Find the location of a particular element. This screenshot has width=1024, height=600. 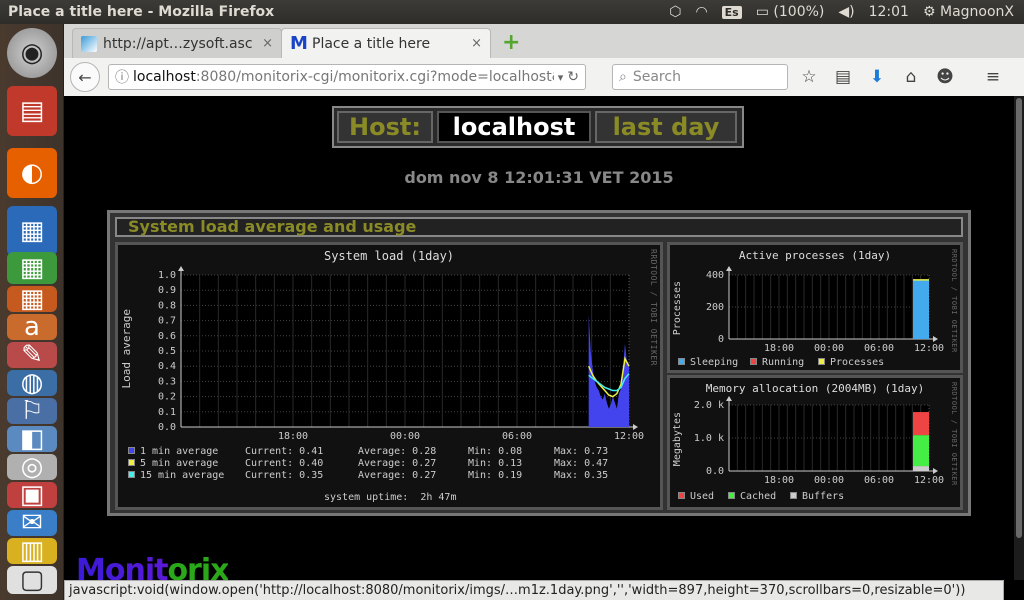

clock: 12:01 is located at coordinates (889, 12).